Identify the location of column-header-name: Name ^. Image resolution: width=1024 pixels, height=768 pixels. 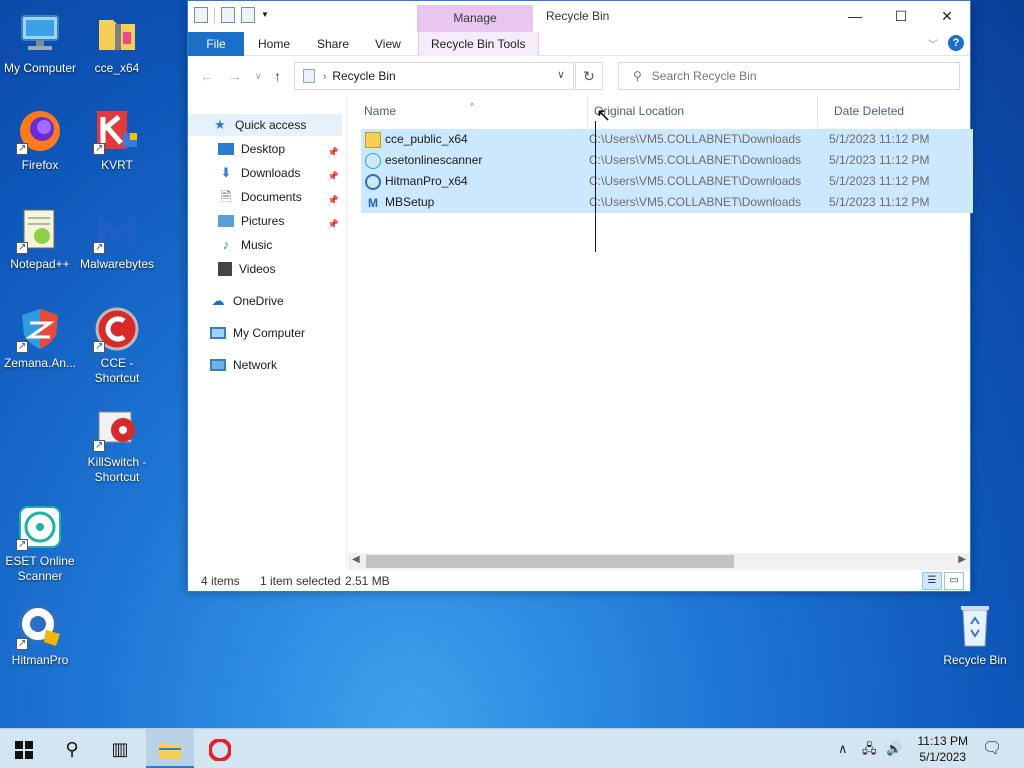
(468, 111).